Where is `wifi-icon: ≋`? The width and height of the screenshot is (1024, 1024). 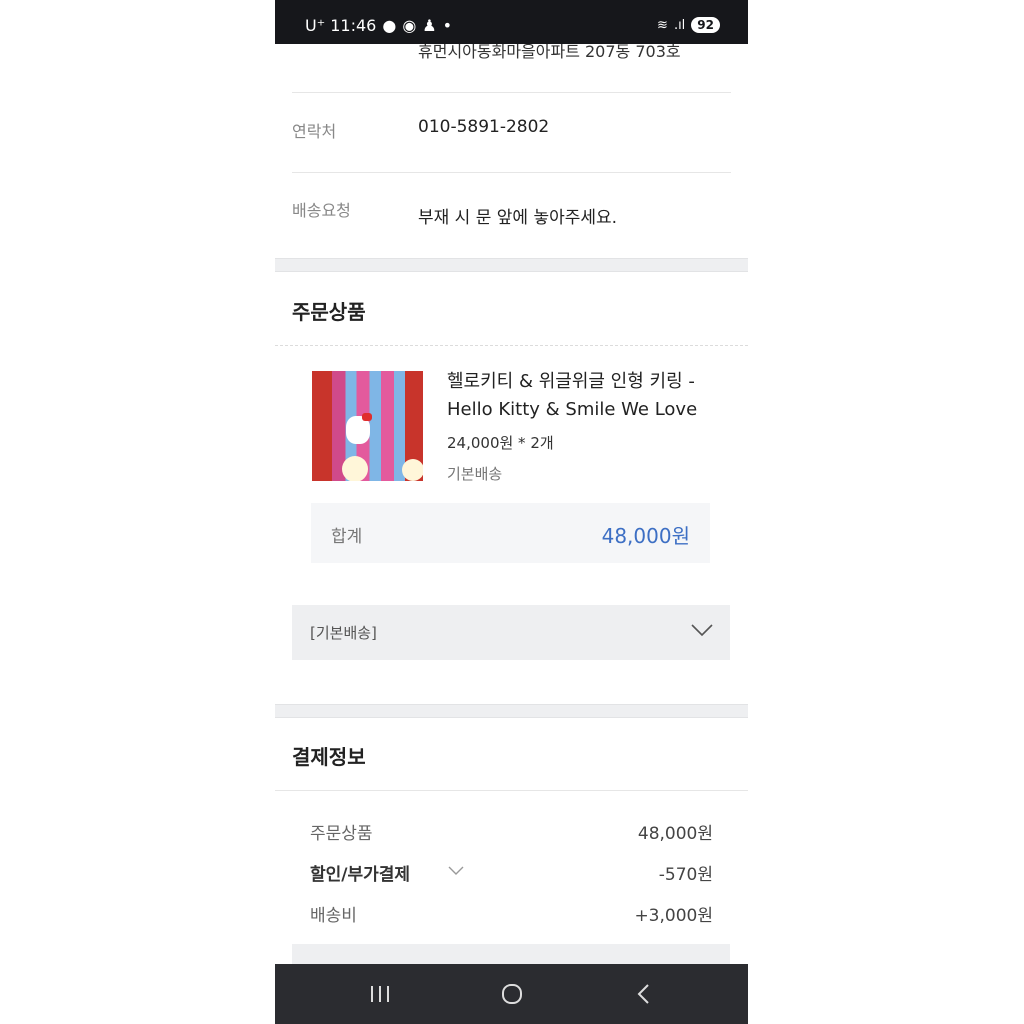
wifi-icon: ≋ is located at coordinates (662, 25).